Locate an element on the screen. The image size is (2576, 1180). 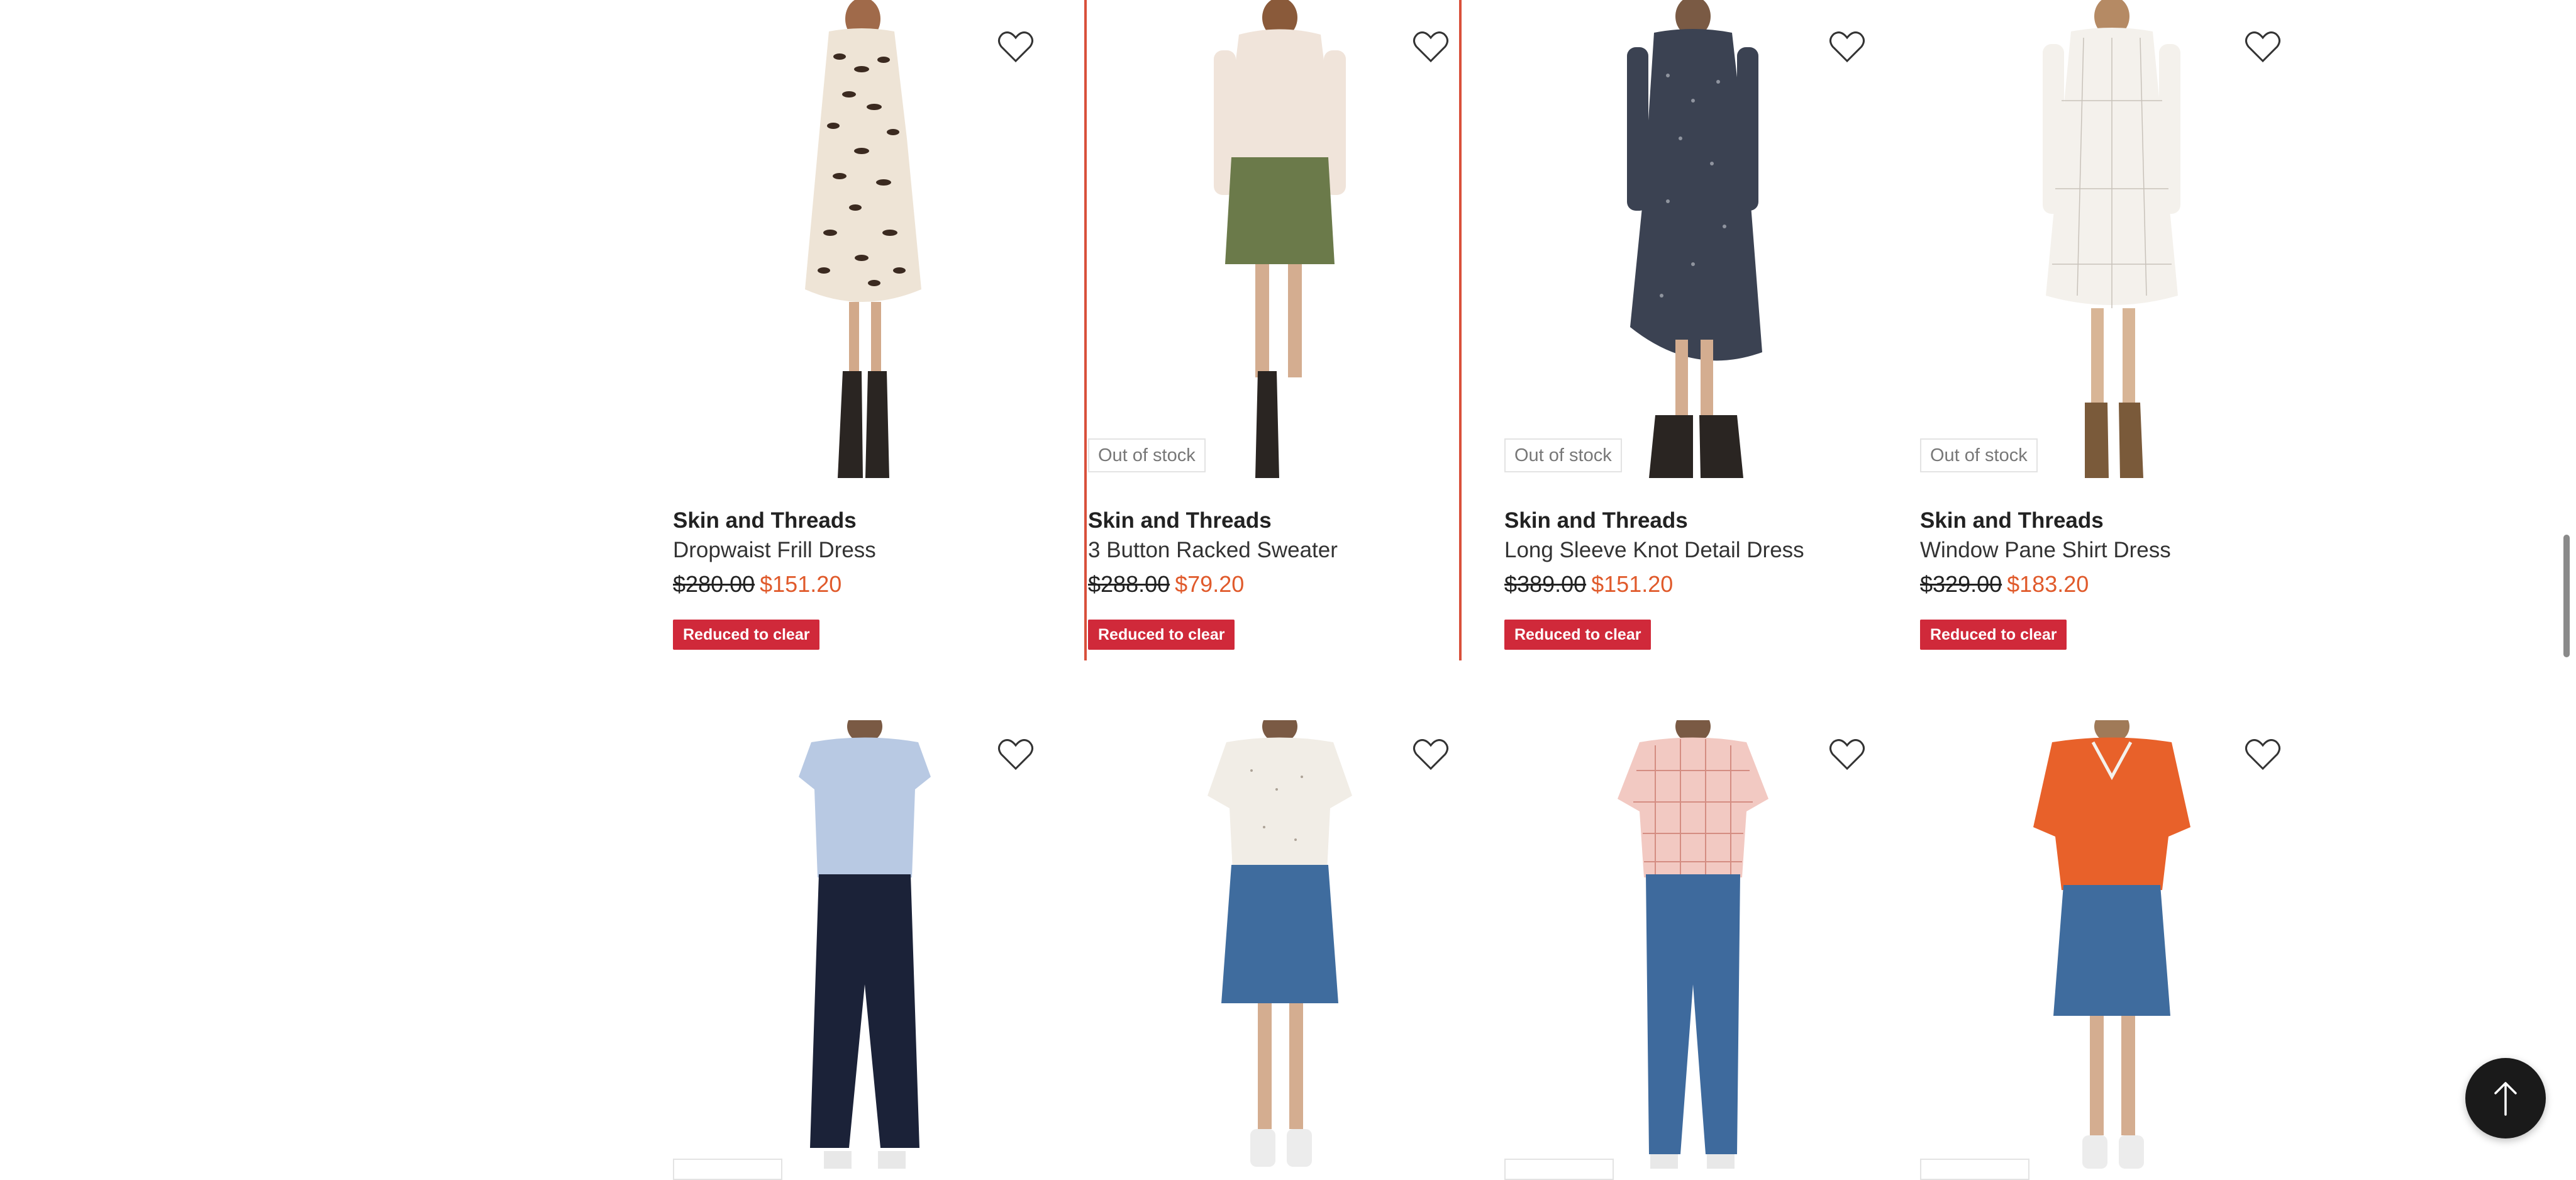
original-price: $288.00 is located at coordinates (1129, 584).